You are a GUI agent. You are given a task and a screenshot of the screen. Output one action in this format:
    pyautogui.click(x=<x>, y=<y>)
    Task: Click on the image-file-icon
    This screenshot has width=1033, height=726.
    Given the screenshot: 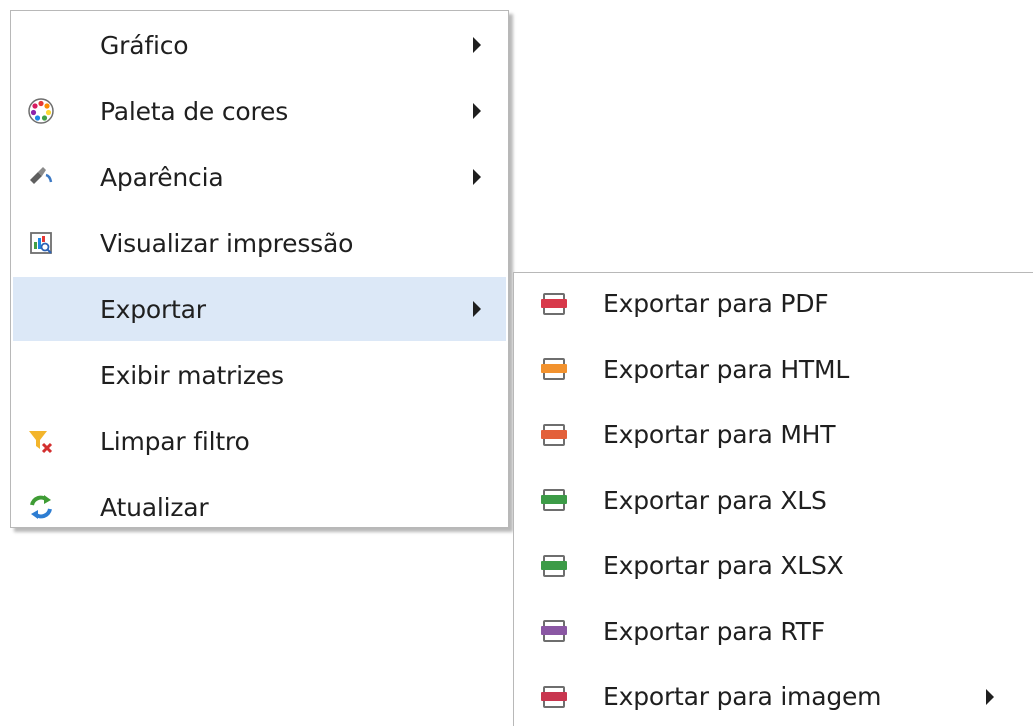 What is the action you would take?
    pyautogui.click(x=554, y=697)
    